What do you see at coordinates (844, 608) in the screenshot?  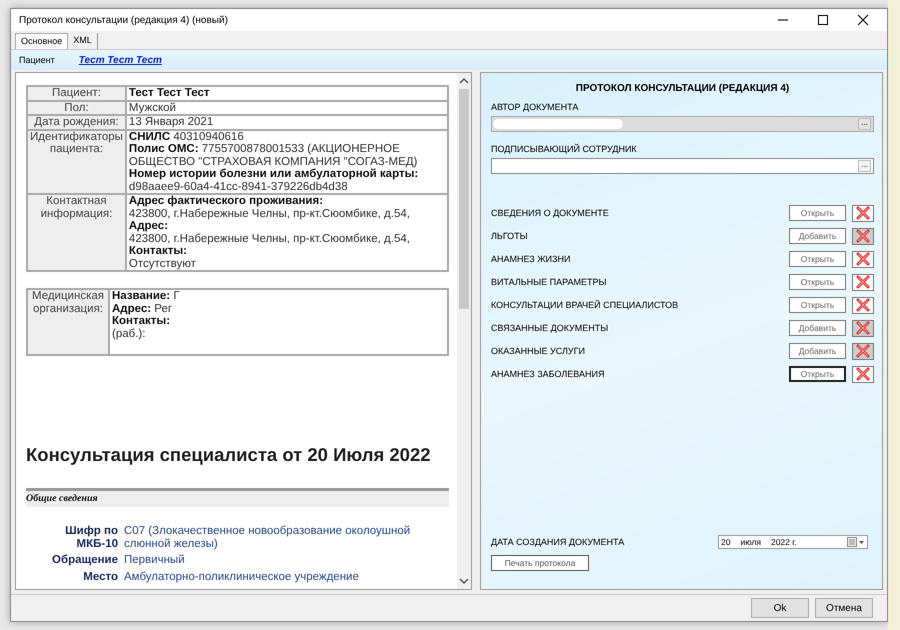 I see `dialog-button: Отмена` at bounding box center [844, 608].